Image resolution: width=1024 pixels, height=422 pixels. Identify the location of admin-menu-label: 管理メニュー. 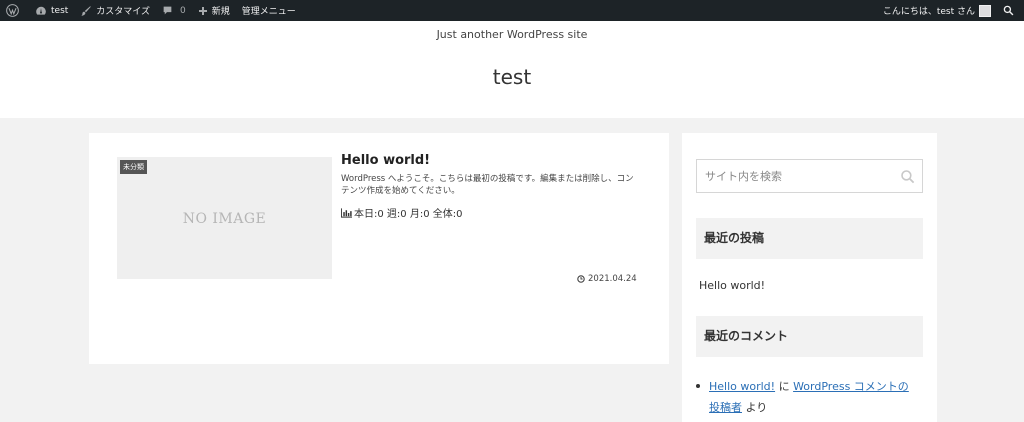
(268, 12).